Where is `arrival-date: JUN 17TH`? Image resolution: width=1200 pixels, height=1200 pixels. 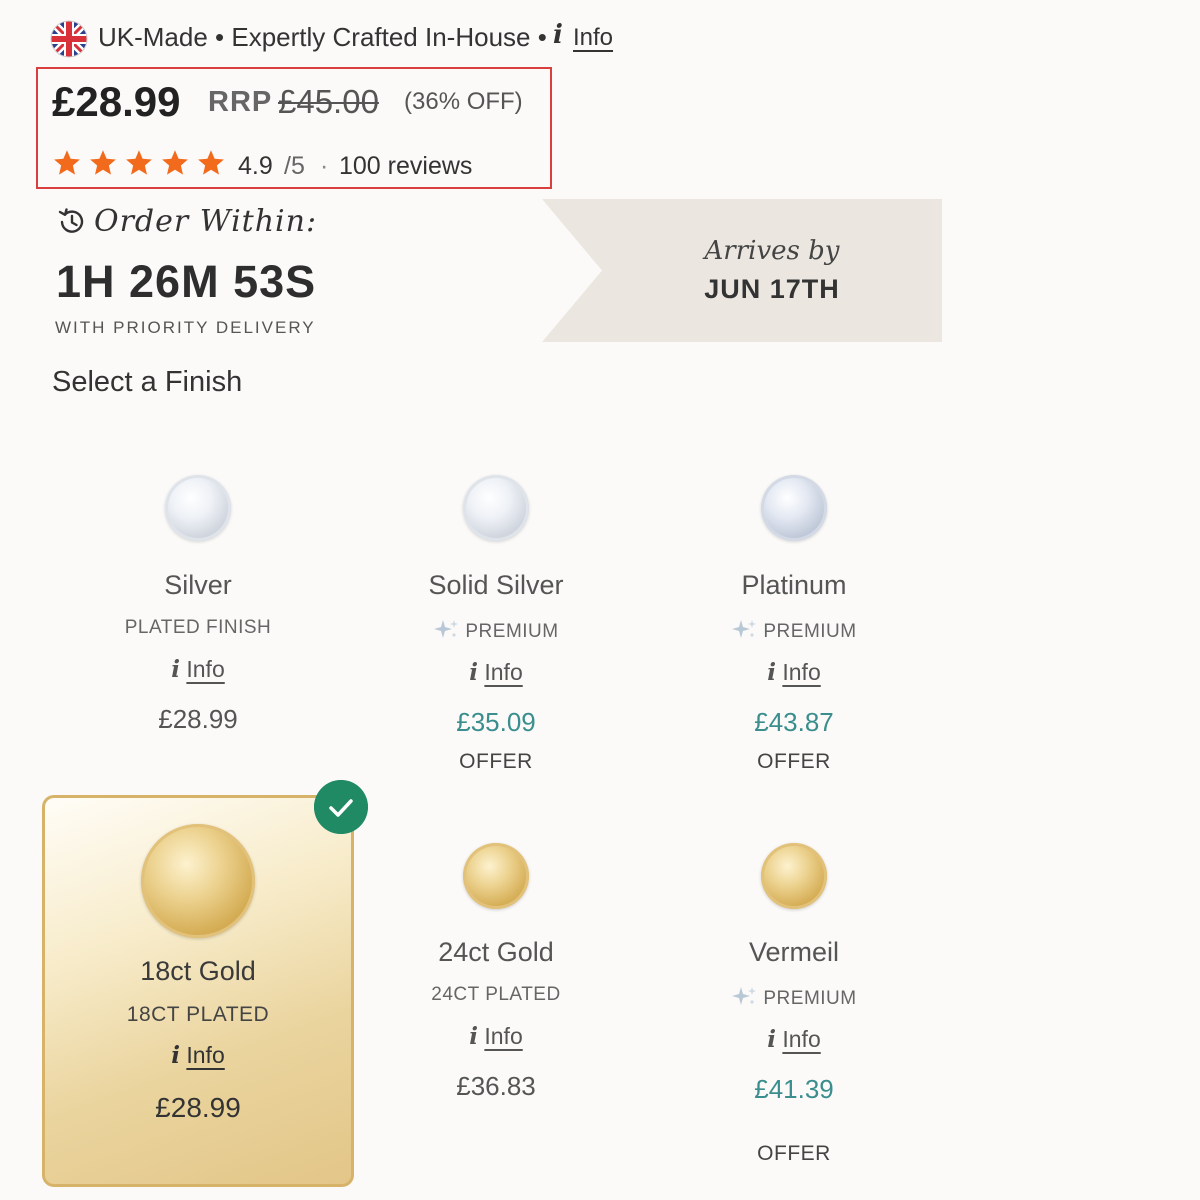 arrival-date: JUN 17TH is located at coordinates (772, 289).